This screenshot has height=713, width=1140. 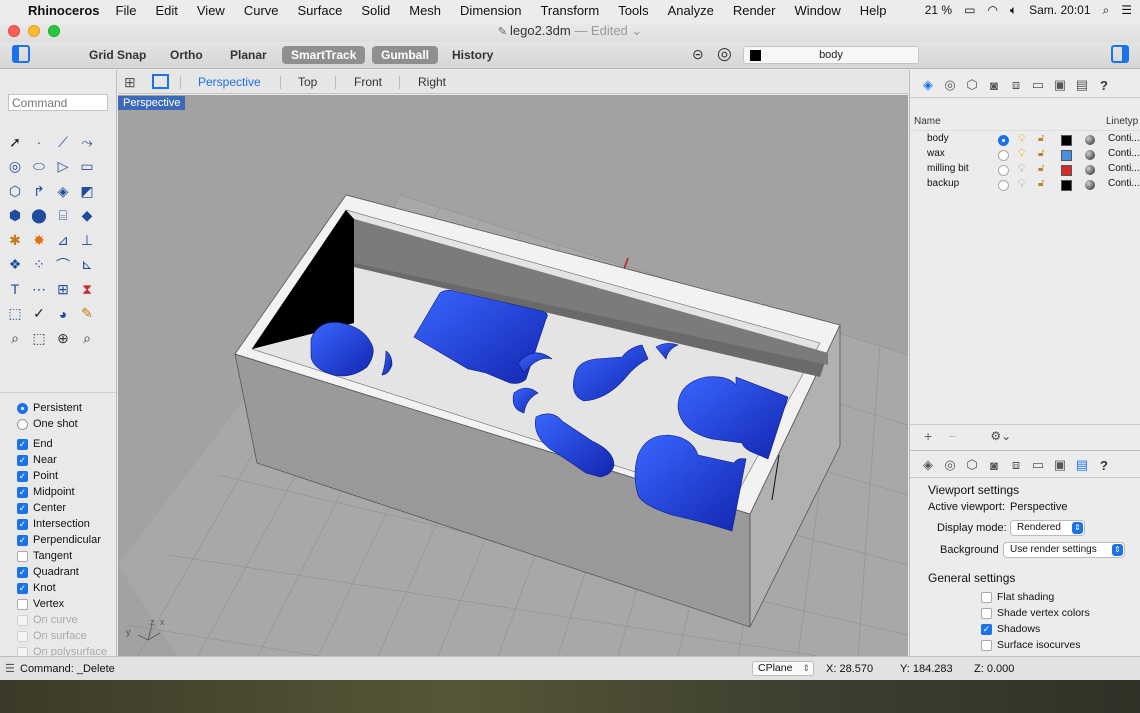 What do you see at coordinates (1017, 597) in the screenshot?
I see `view-option: Flat shading` at bounding box center [1017, 597].